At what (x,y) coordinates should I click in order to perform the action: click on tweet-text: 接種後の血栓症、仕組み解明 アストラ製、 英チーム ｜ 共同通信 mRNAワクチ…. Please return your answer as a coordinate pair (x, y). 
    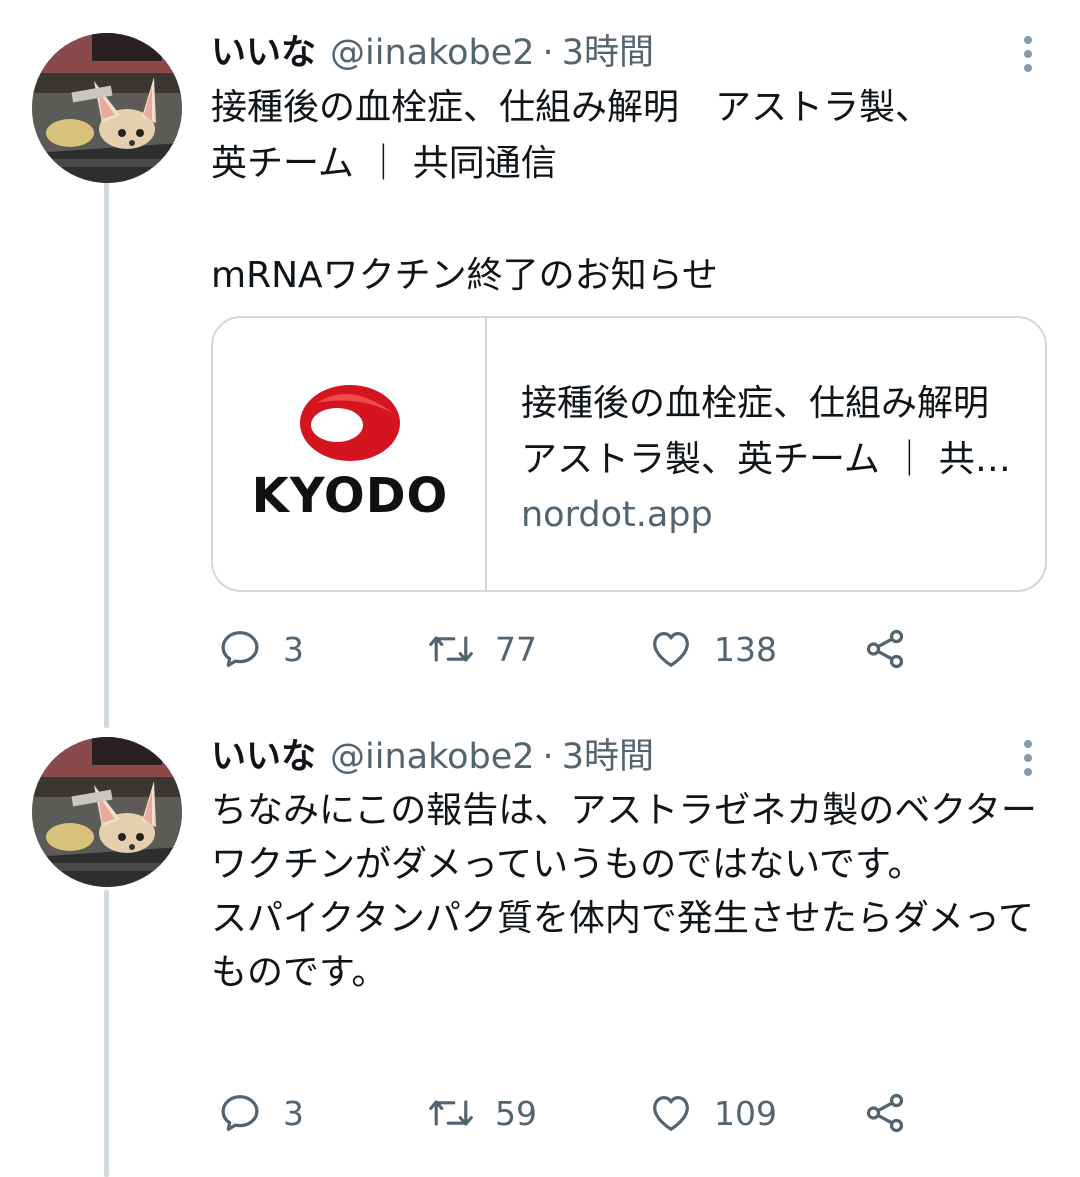
    Looking at the image, I should click on (571, 191).